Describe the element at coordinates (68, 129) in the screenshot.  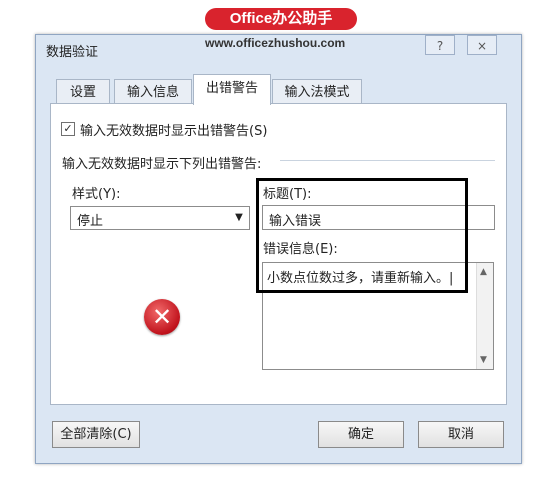
I see `show-error-checkbox: ✓` at that location.